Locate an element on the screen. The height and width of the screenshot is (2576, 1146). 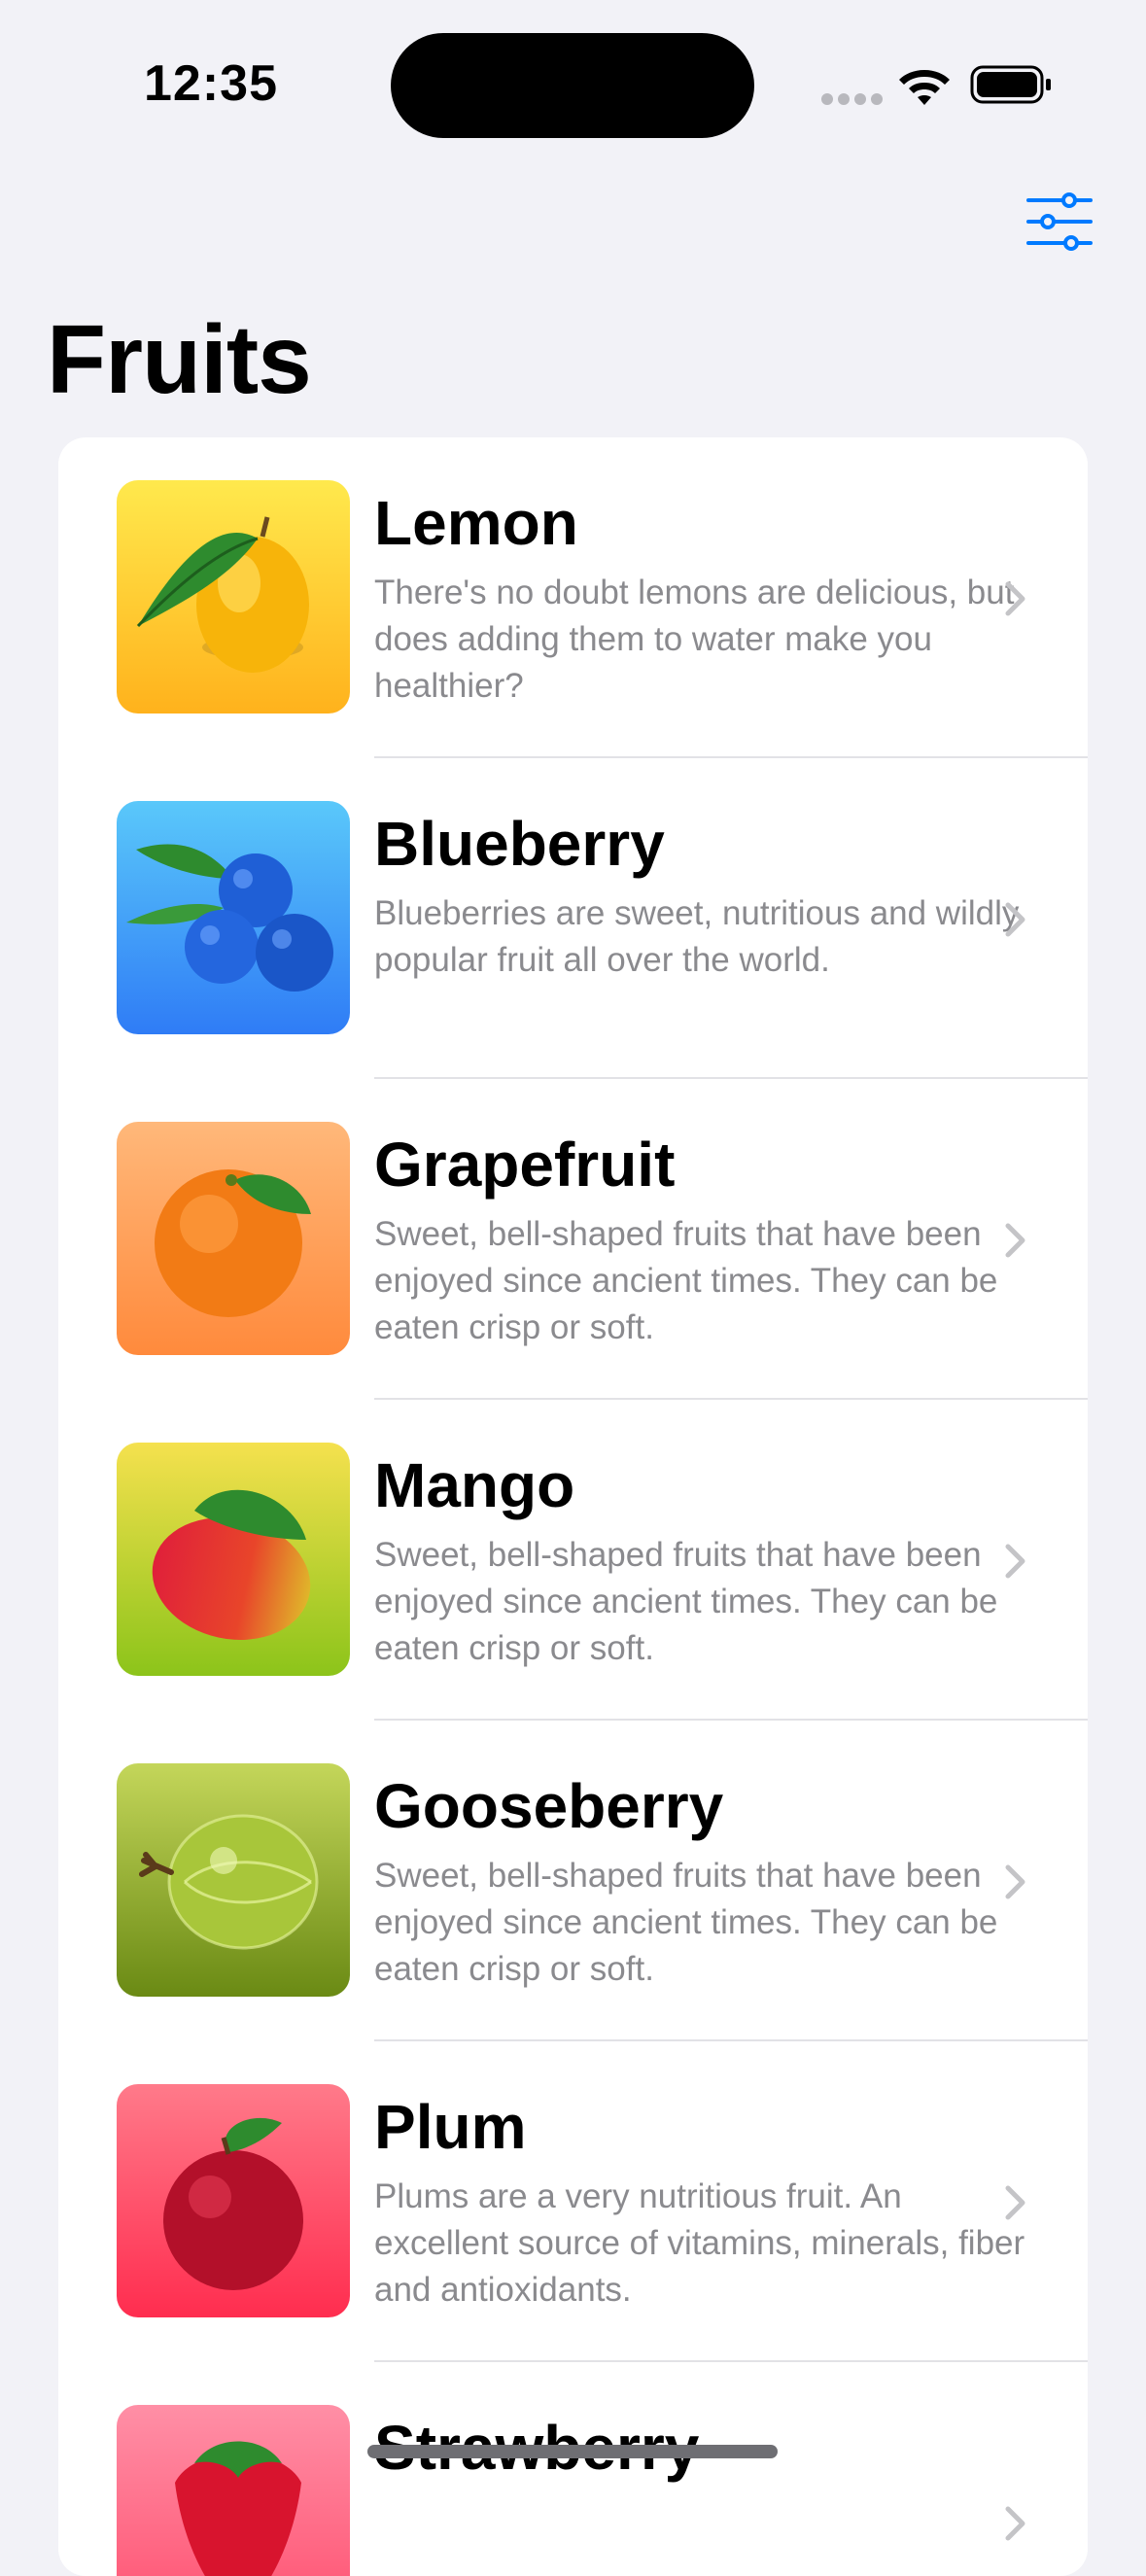
strawberry-image is located at coordinates (233, 2490).